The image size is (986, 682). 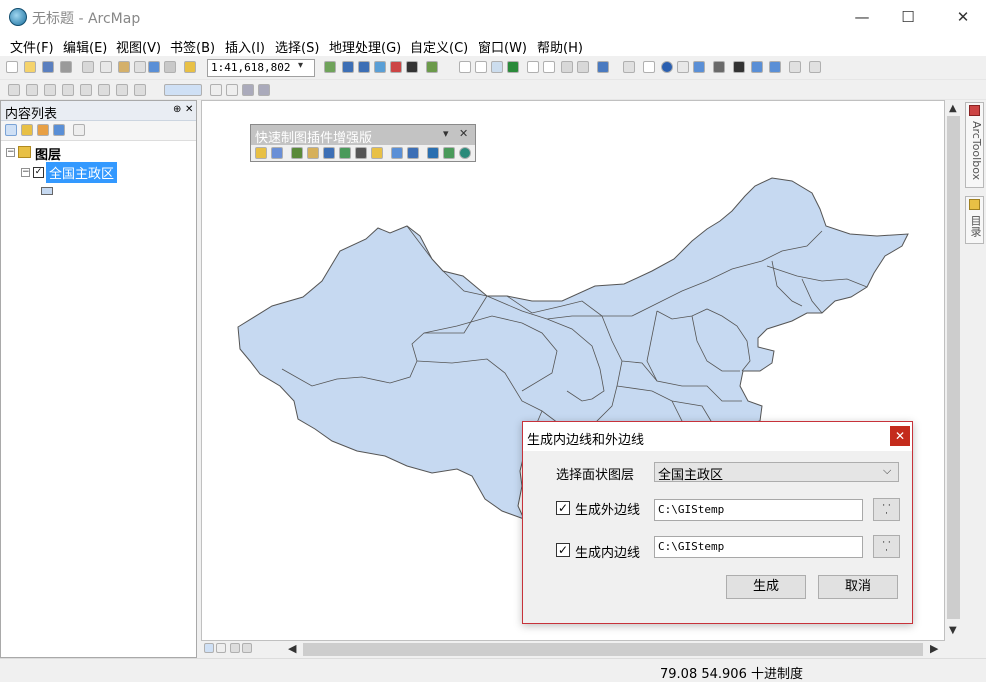 I want to click on identify-icon, so click(x=667, y=67).